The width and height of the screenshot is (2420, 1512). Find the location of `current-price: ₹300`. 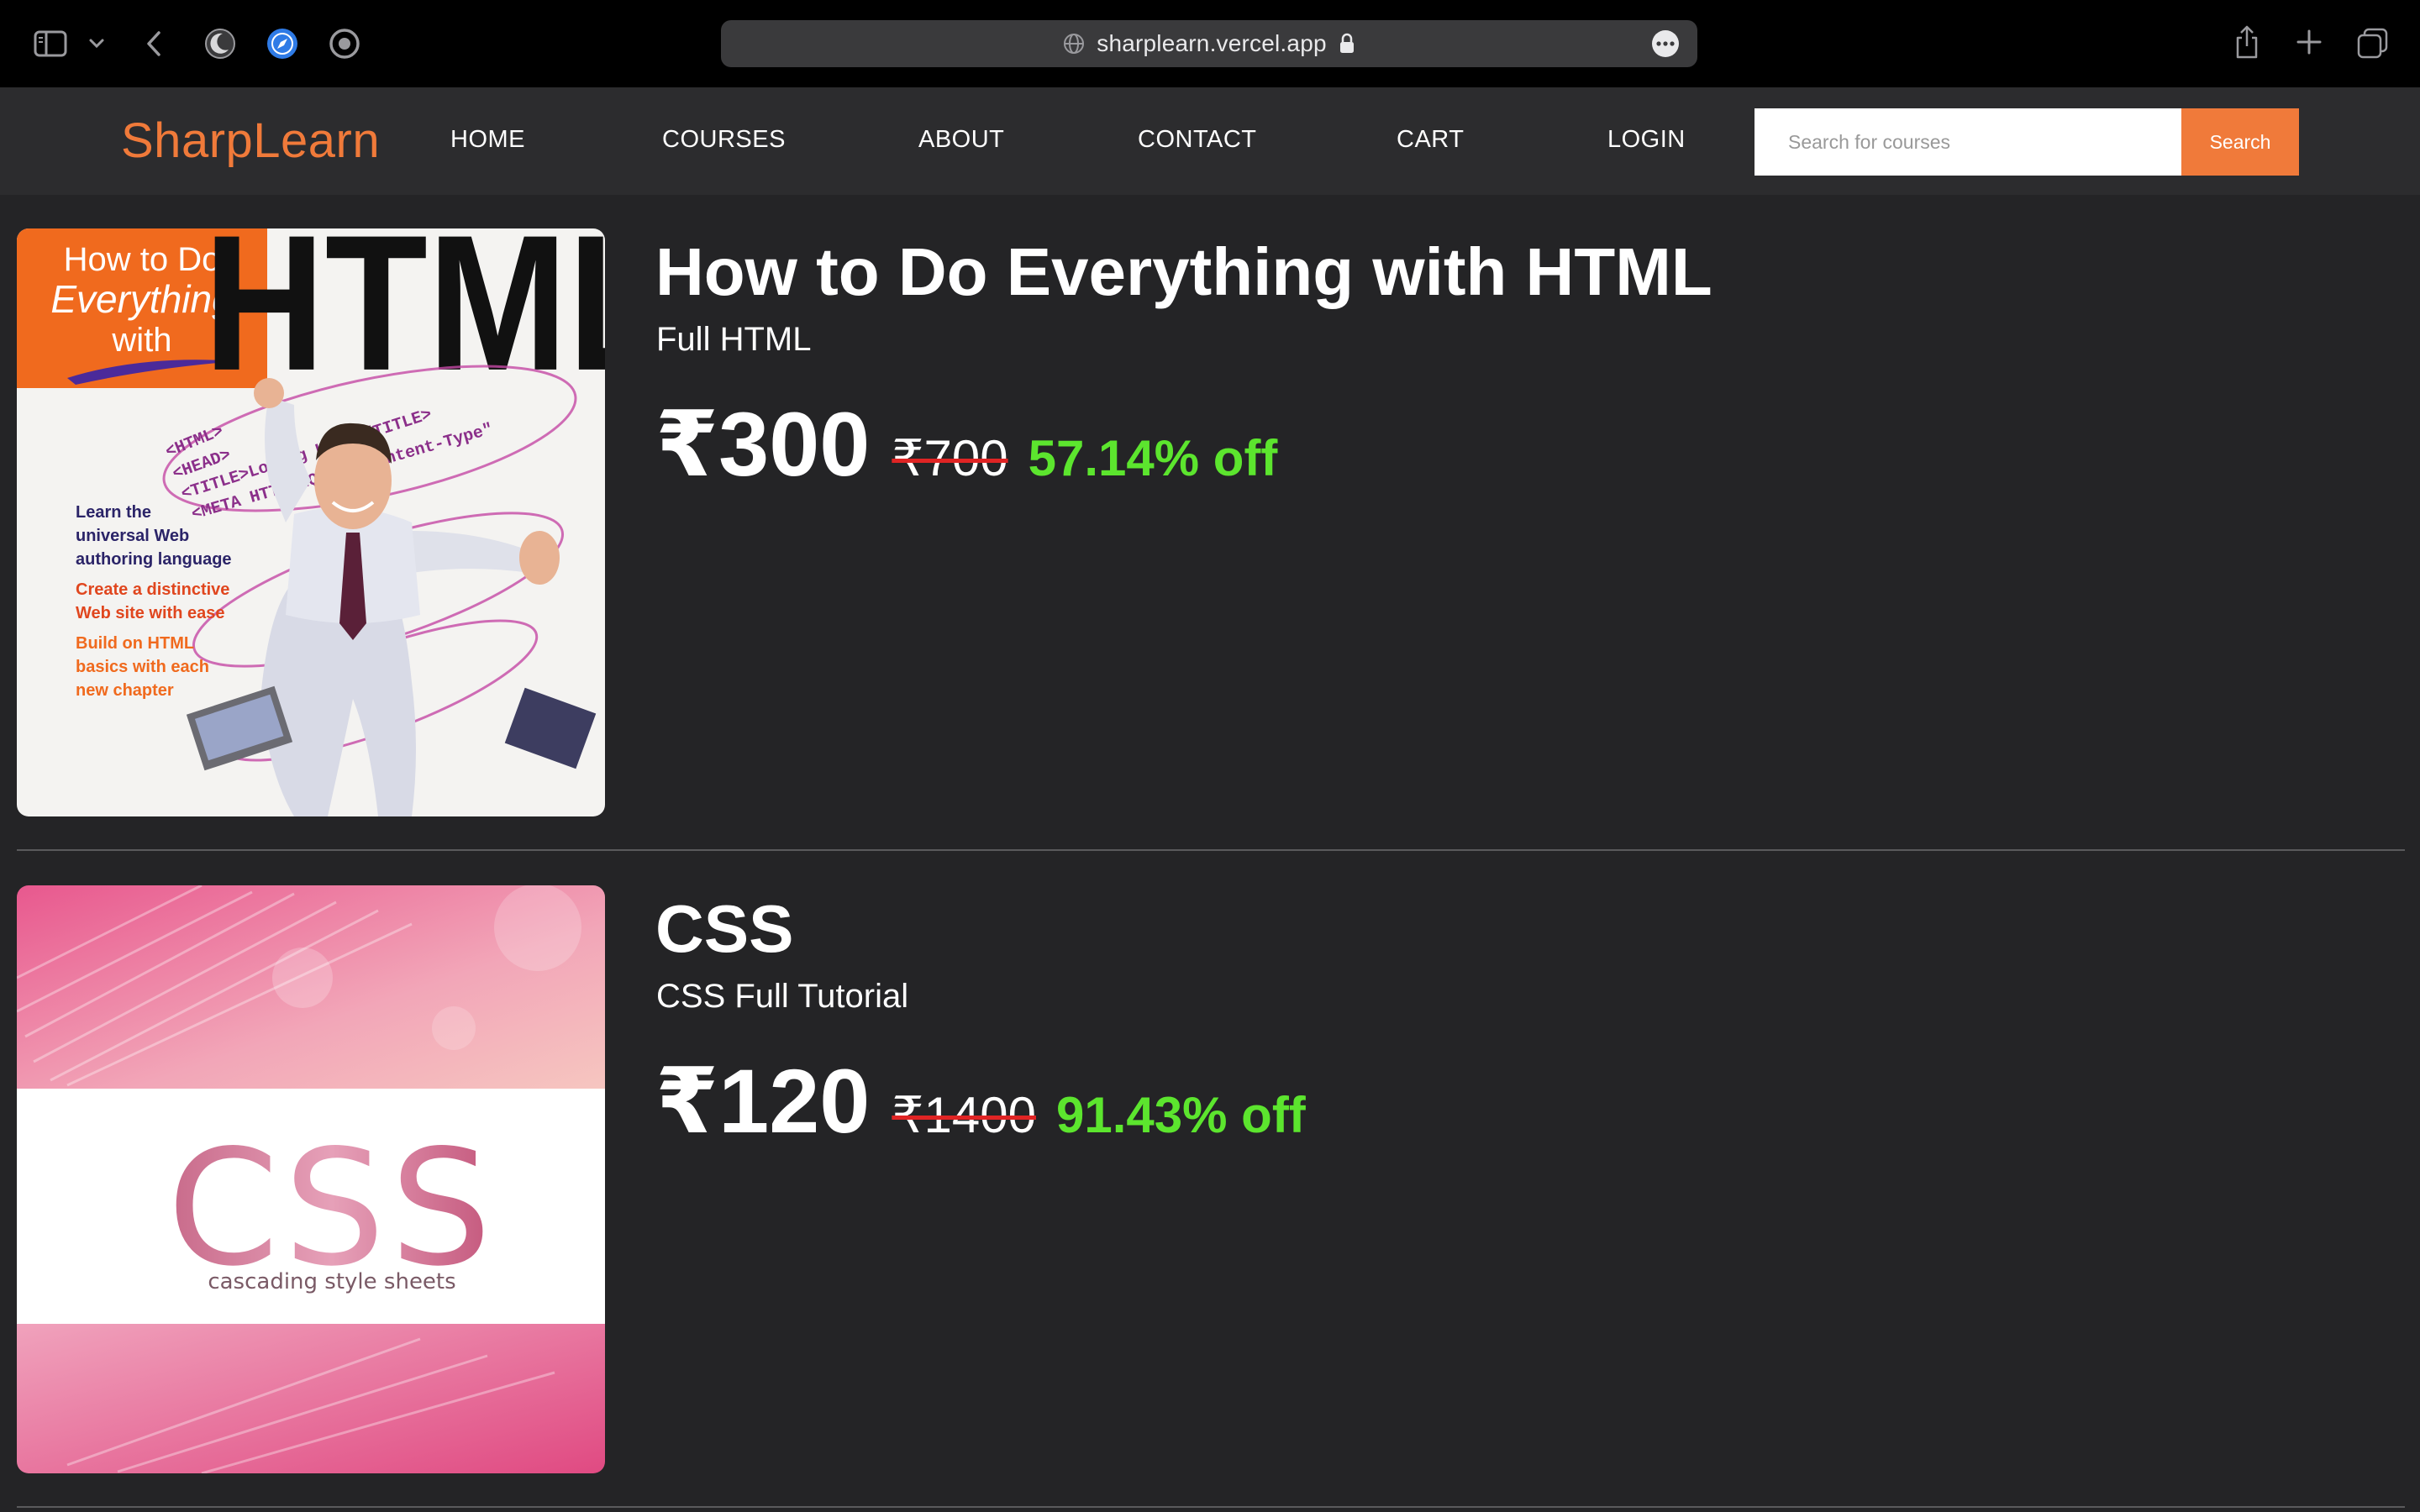

current-price: ₹300 is located at coordinates (763, 444).